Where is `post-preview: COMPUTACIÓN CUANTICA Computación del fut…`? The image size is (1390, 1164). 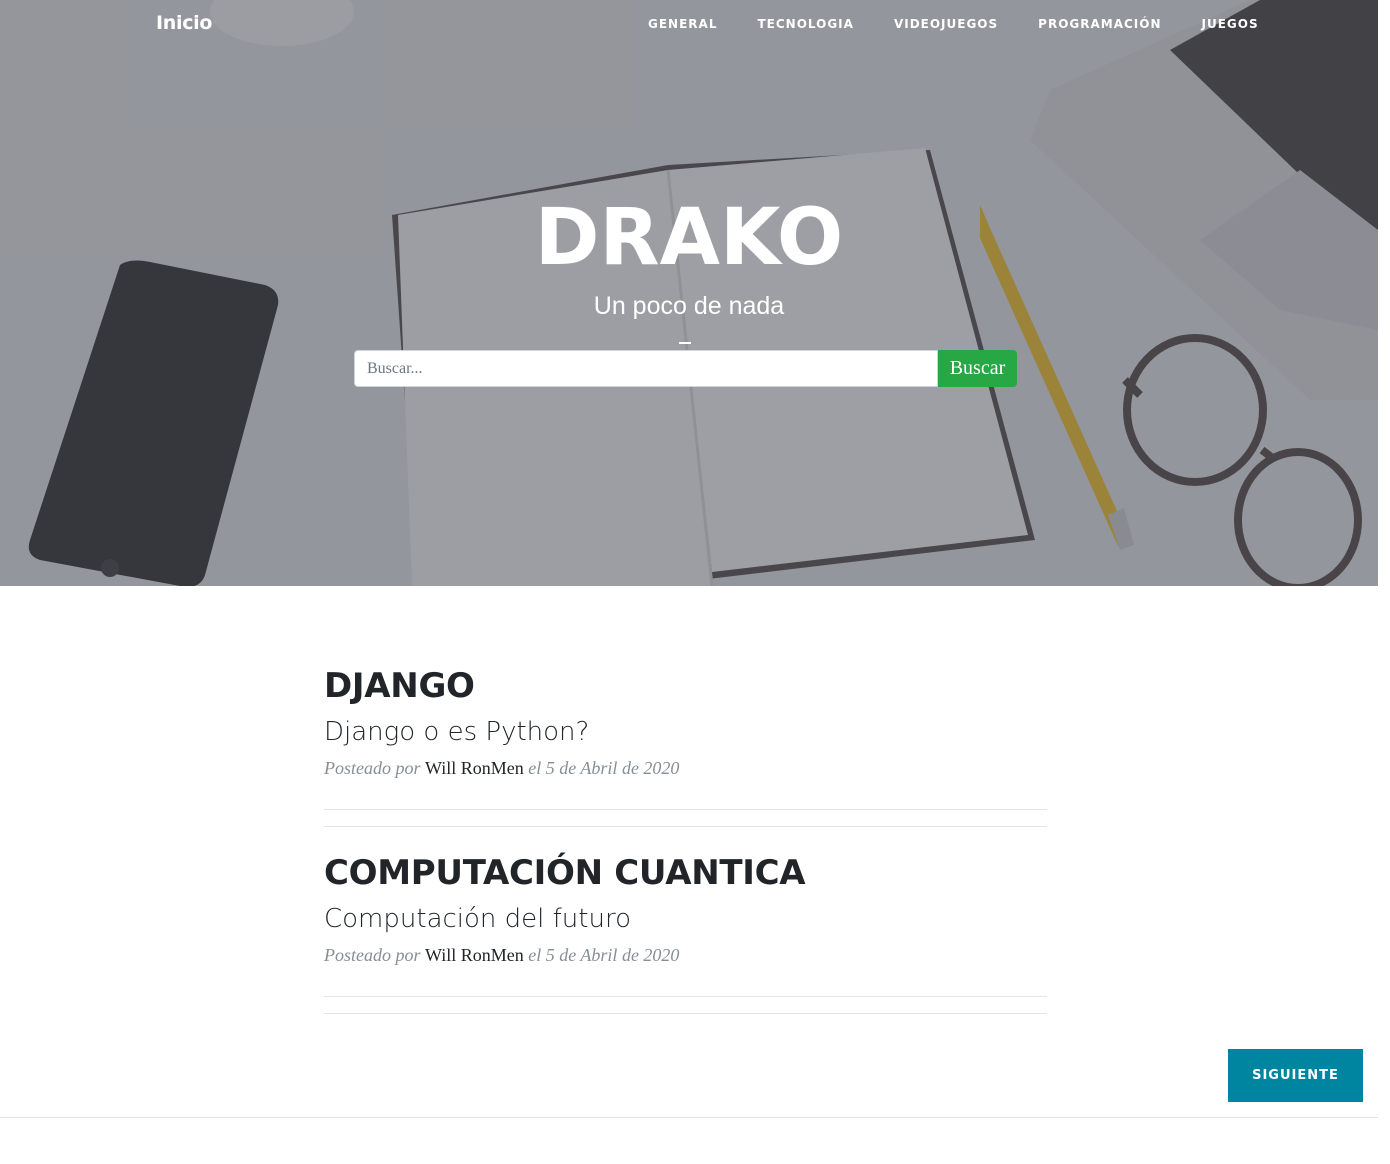 post-preview: COMPUTACIÓN CUANTICA Computación del fut… is located at coordinates (685, 920).